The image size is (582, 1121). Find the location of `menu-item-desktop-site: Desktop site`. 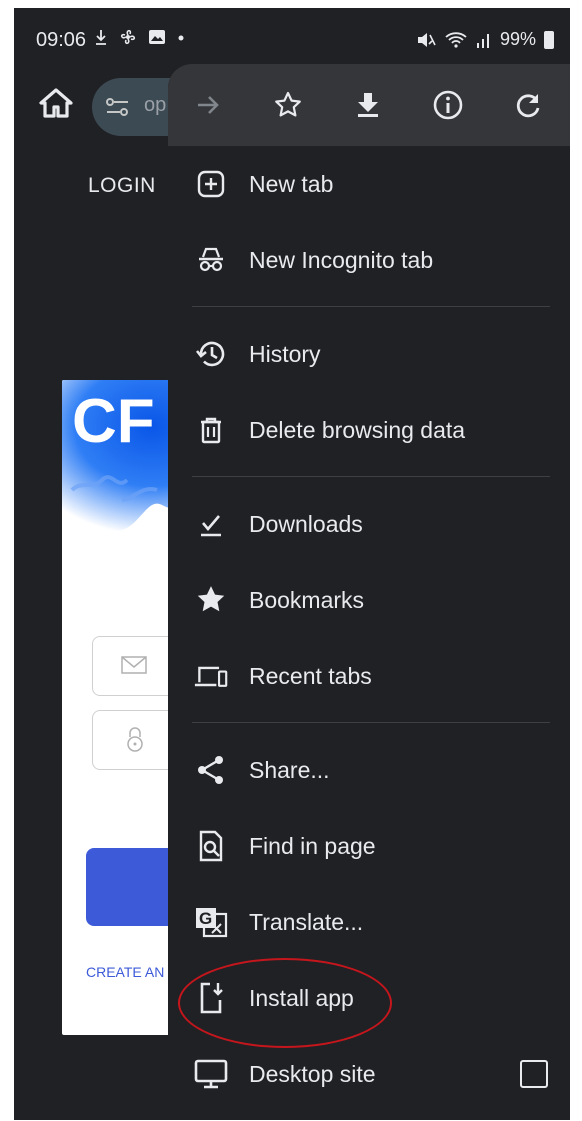

menu-item-desktop-site: Desktop site is located at coordinates (369, 1074).